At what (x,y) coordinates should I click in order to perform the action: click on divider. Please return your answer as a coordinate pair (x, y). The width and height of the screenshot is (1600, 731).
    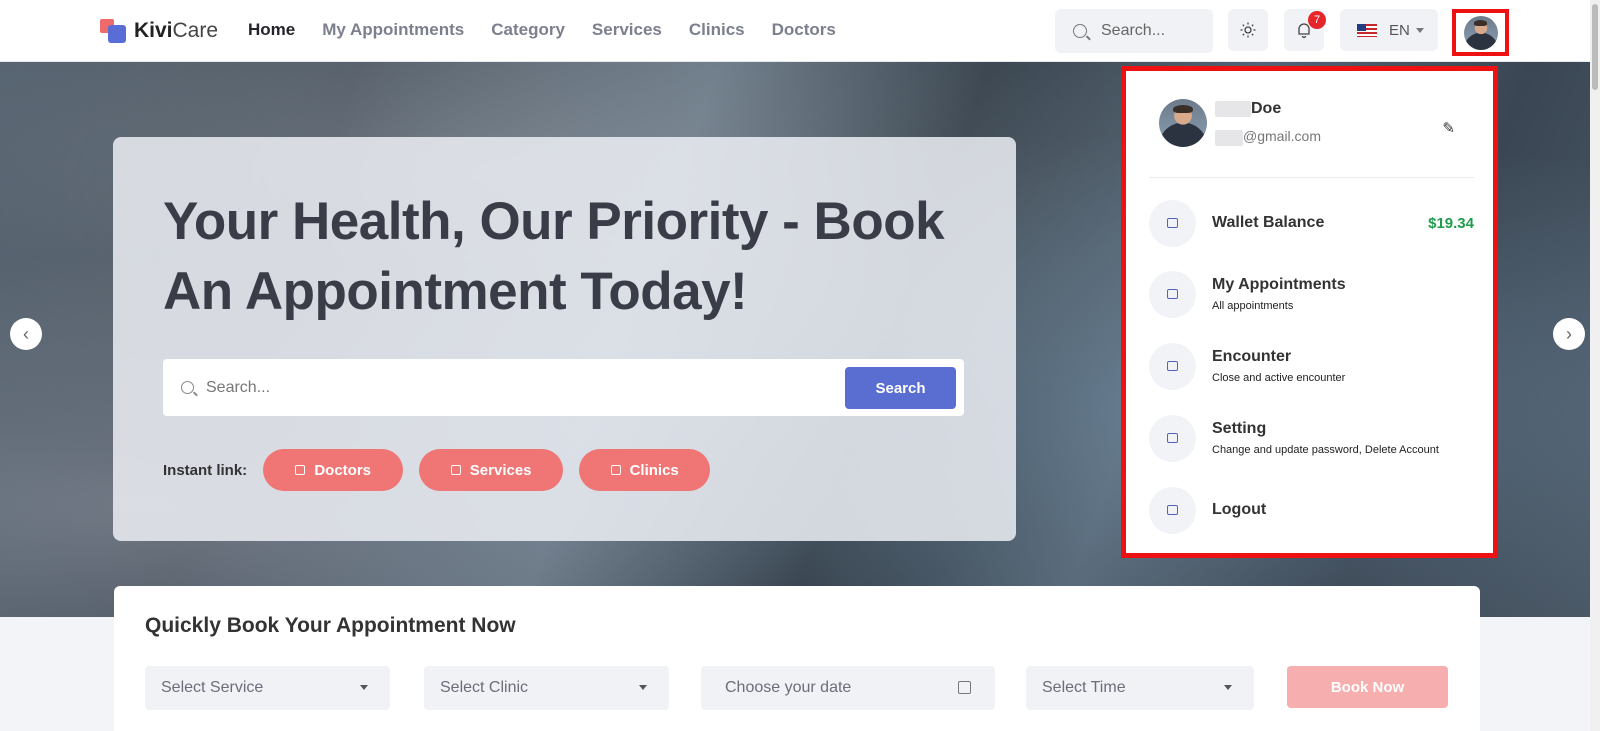
    Looking at the image, I should click on (1311, 177).